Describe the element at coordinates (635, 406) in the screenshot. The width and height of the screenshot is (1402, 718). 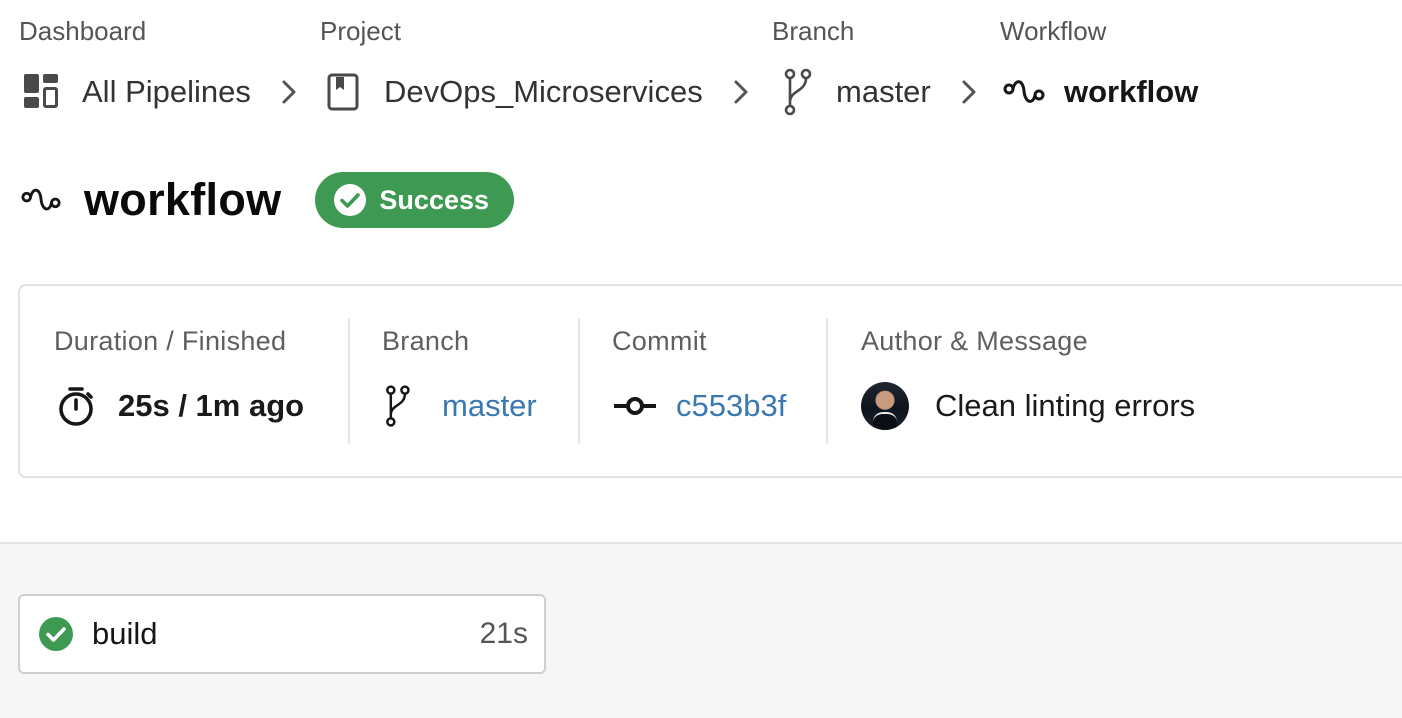
I see `commit-icon` at that location.